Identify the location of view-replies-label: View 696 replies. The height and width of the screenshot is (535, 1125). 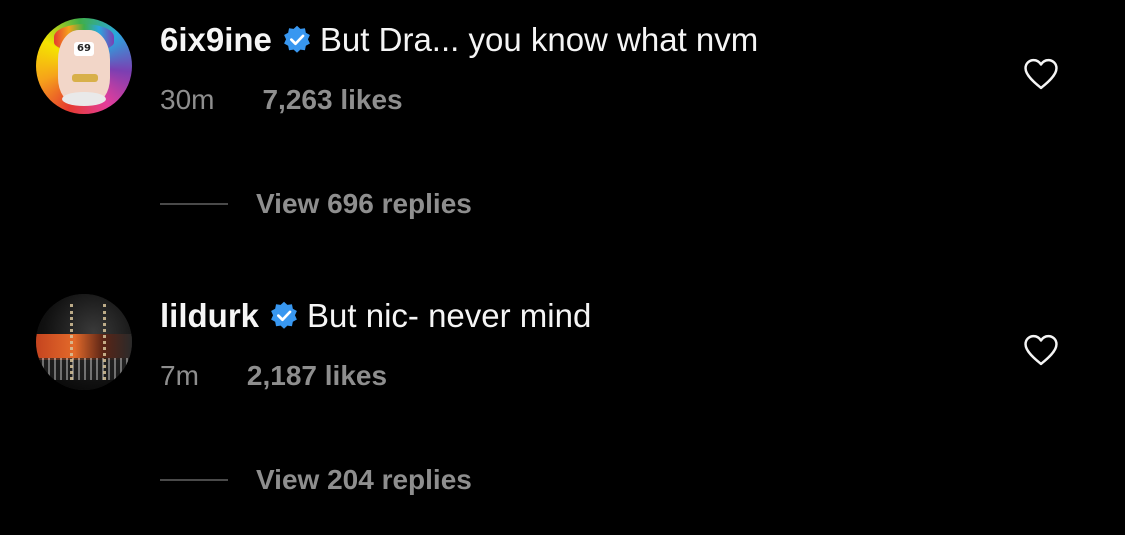
(364, 203).